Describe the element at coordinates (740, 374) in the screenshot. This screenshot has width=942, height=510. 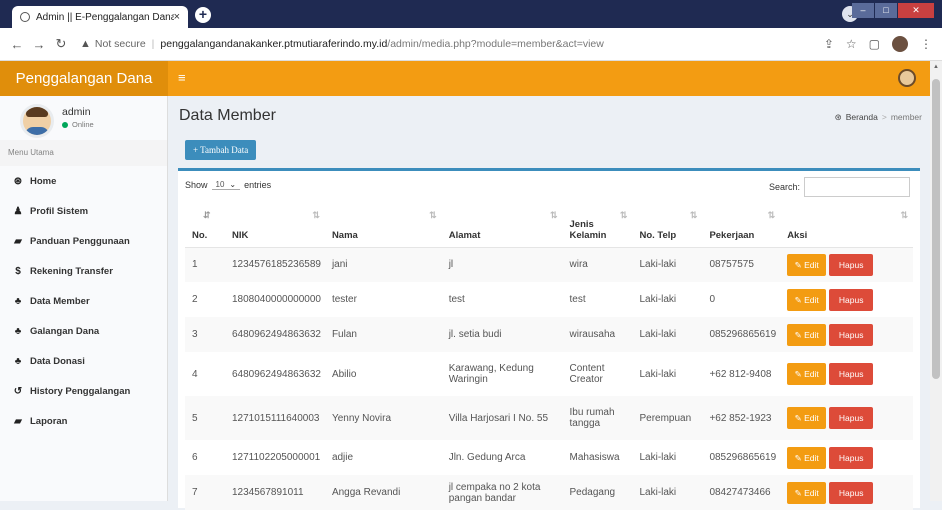
I see `table-cell: +62 812-9408` at that location.